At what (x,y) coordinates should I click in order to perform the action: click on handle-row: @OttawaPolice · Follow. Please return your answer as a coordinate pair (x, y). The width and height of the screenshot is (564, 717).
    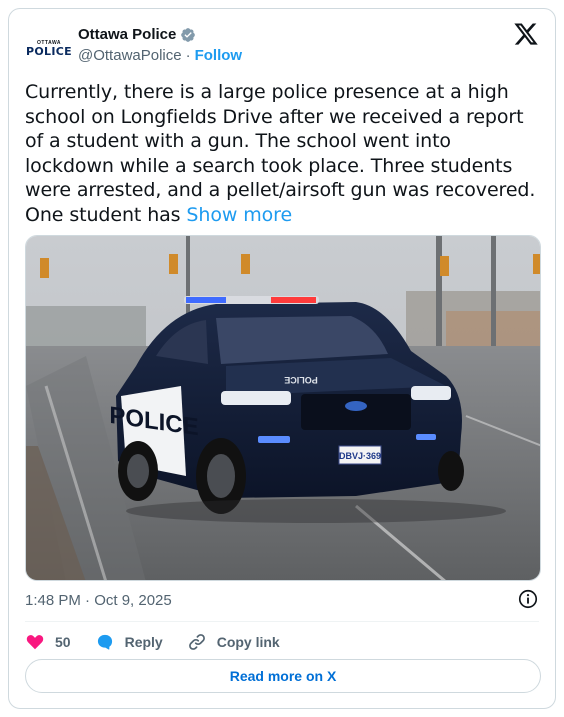
    Looking at the image, I should click on (160, 55).